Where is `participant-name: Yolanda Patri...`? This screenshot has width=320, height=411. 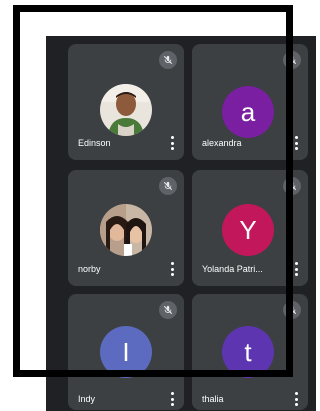
participant-name: Yolanda Patri... is located at coordinates (232, 269).